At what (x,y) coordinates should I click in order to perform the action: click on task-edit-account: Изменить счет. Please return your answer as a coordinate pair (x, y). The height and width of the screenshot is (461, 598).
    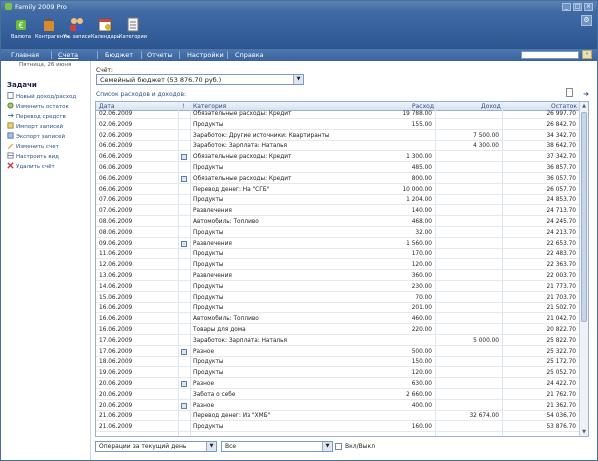
    Looking at the image, I should click on (33, 146).